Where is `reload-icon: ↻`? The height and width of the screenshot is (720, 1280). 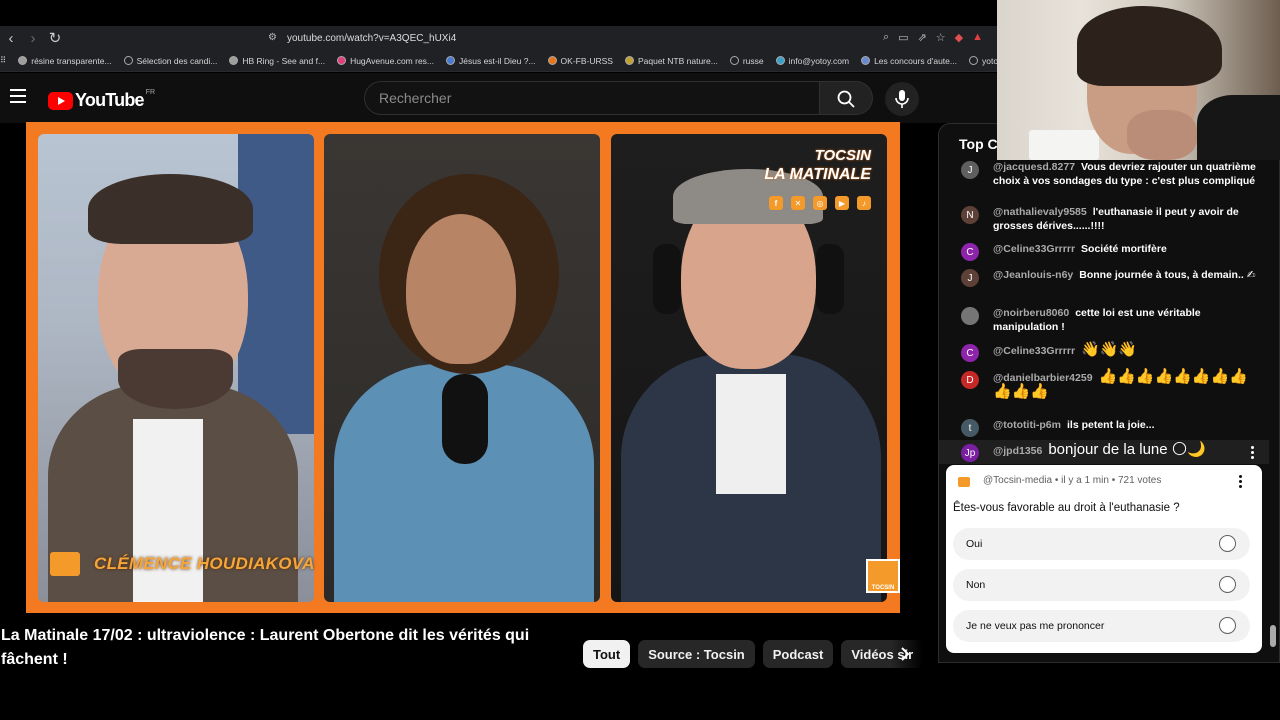 reload-icon: ↻ is located at coordinates (55, 38).